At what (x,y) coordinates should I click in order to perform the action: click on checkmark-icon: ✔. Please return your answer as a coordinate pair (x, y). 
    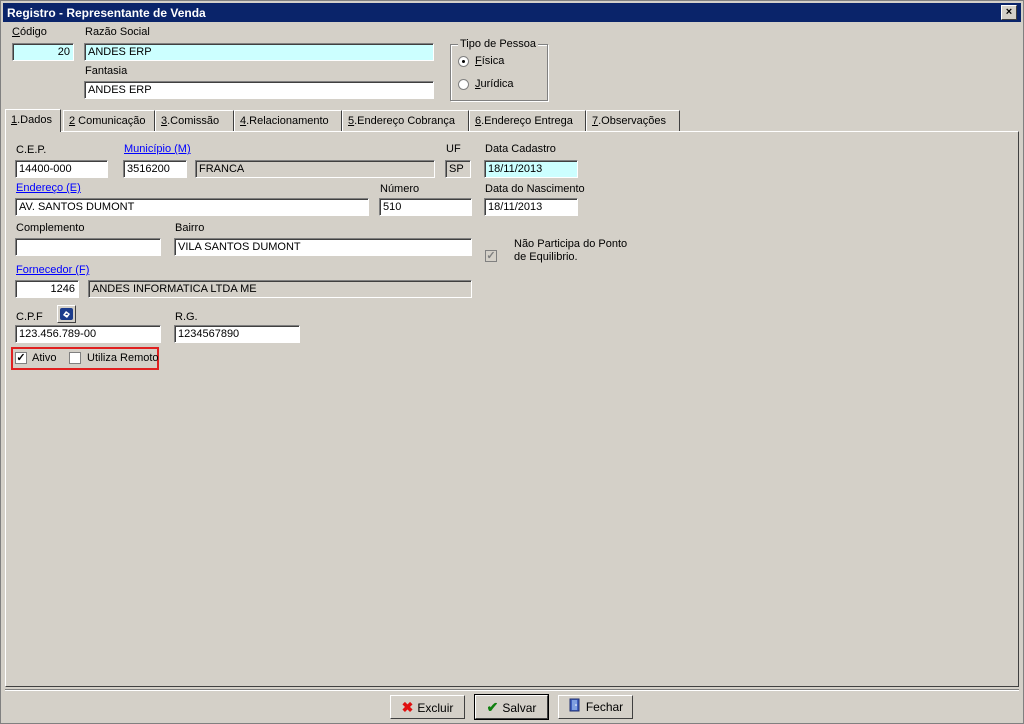
    Looking at the image, I should click on (492, 707).